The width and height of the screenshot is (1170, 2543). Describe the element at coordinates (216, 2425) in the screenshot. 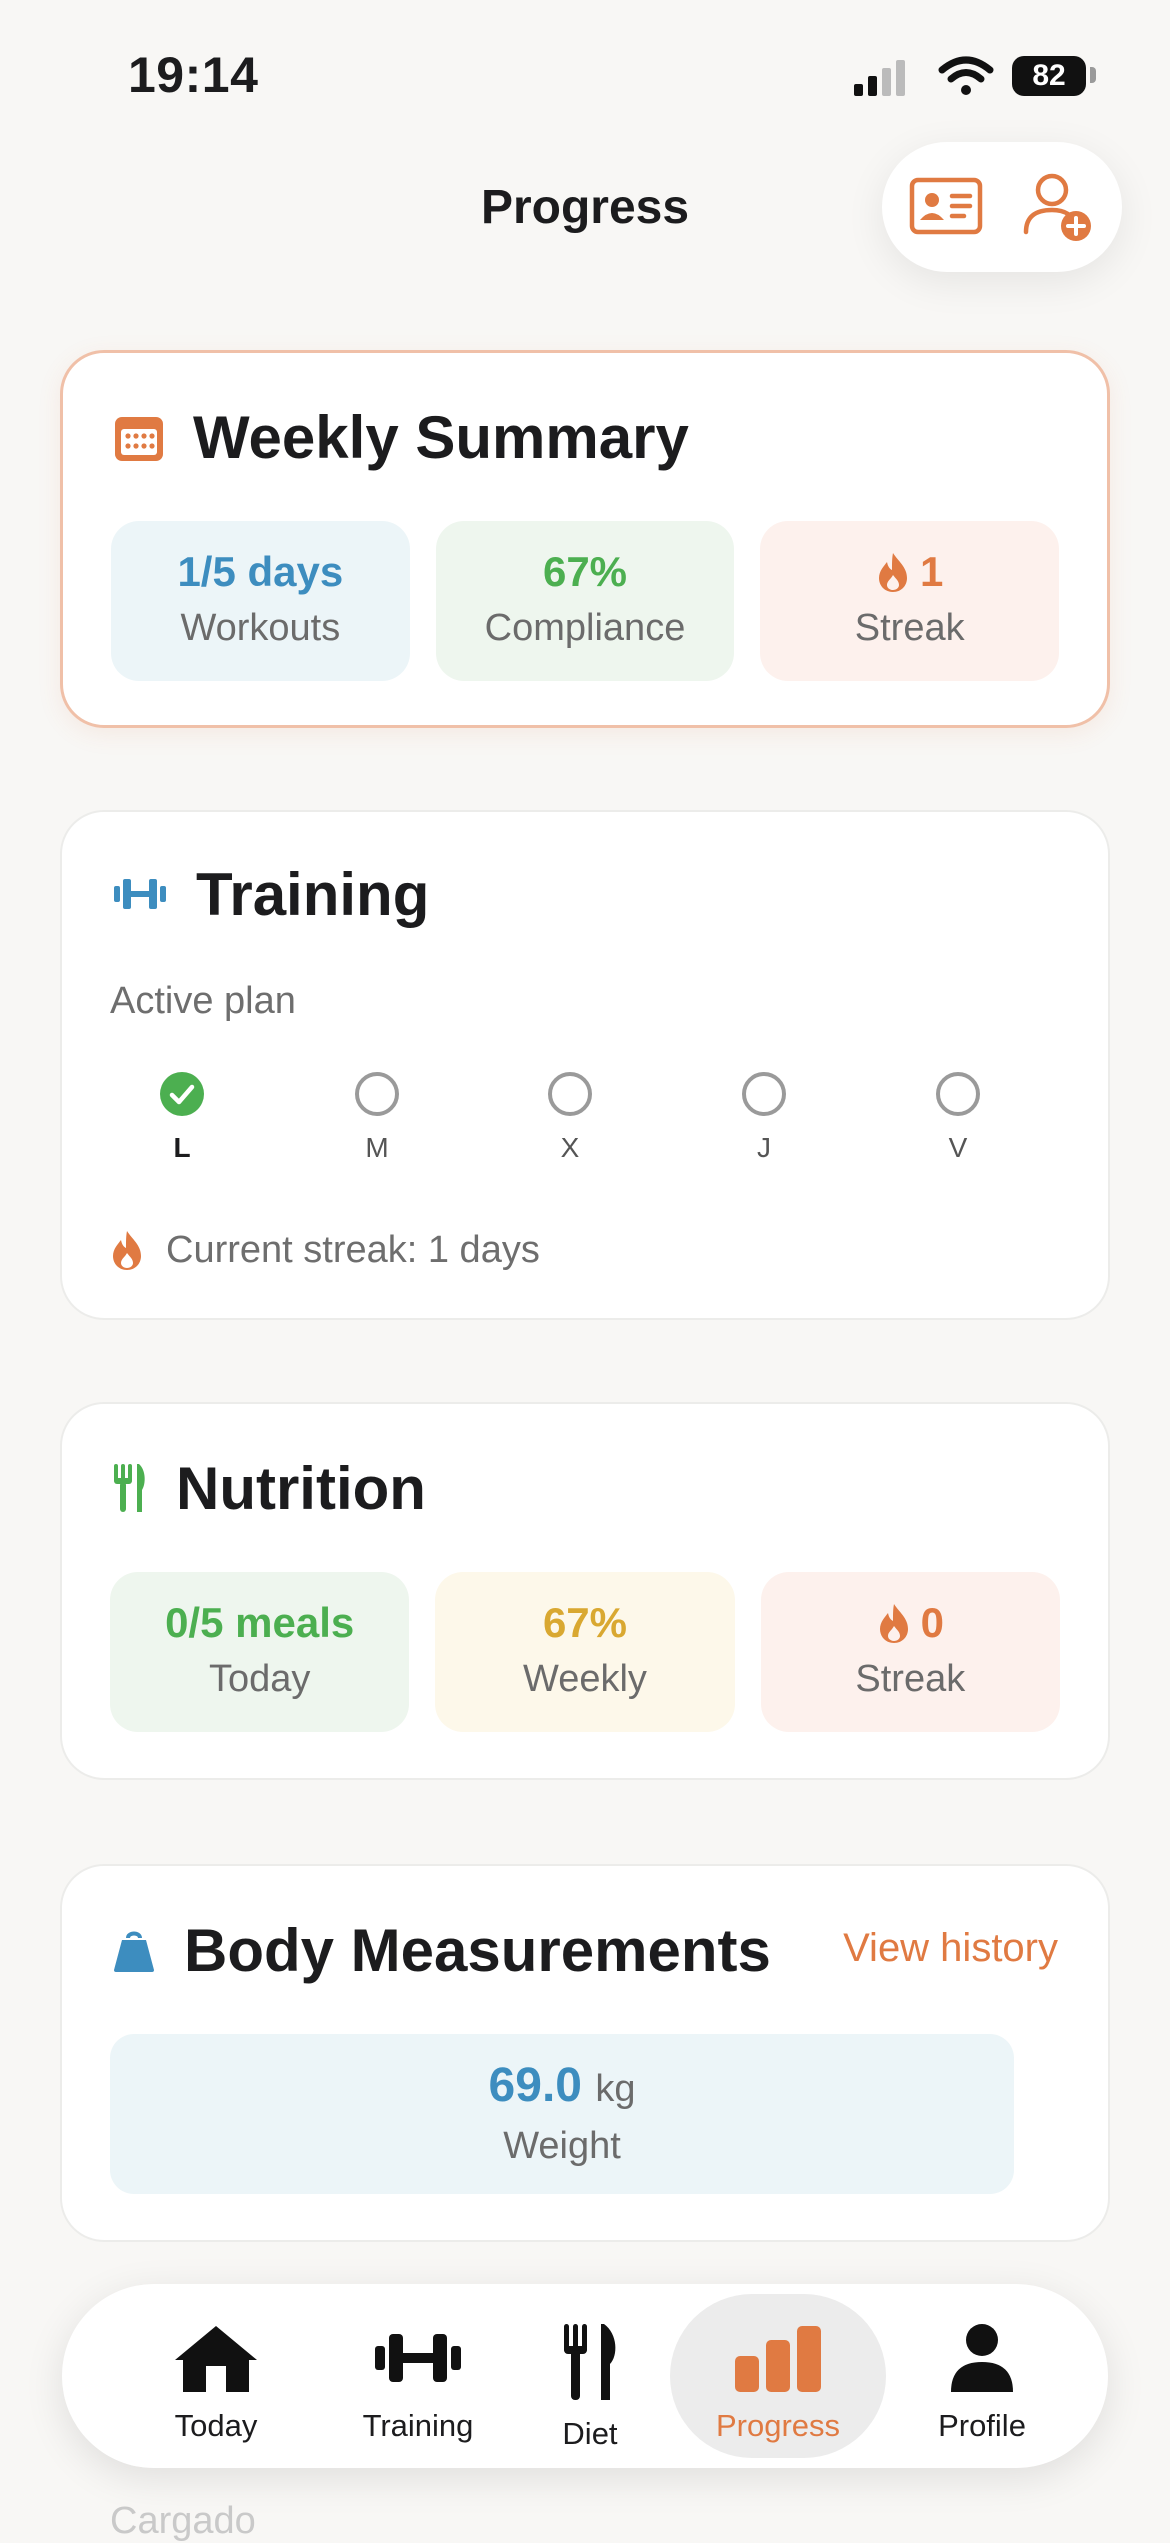

I see `tab-label: Today` at that location.